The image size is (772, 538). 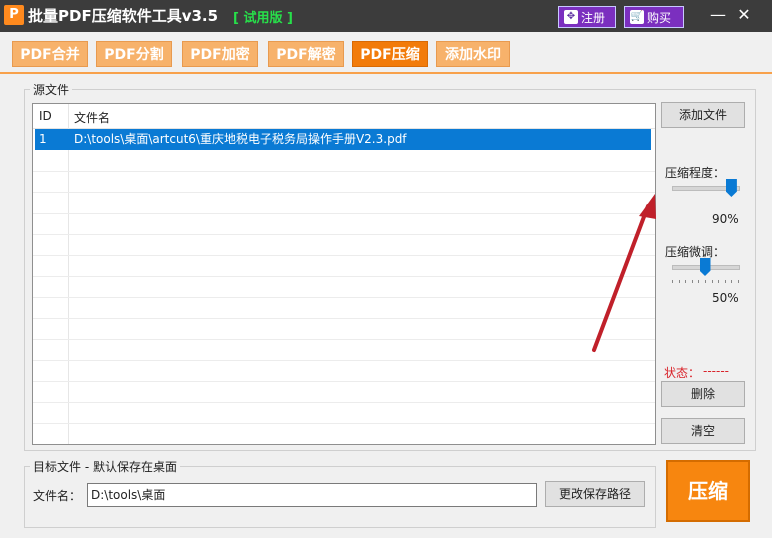 What do you see at coordinates (595, 494) in the screenshot?
I see `change-save-path-button: 更改保存路径` at bounding box center [595, 494].